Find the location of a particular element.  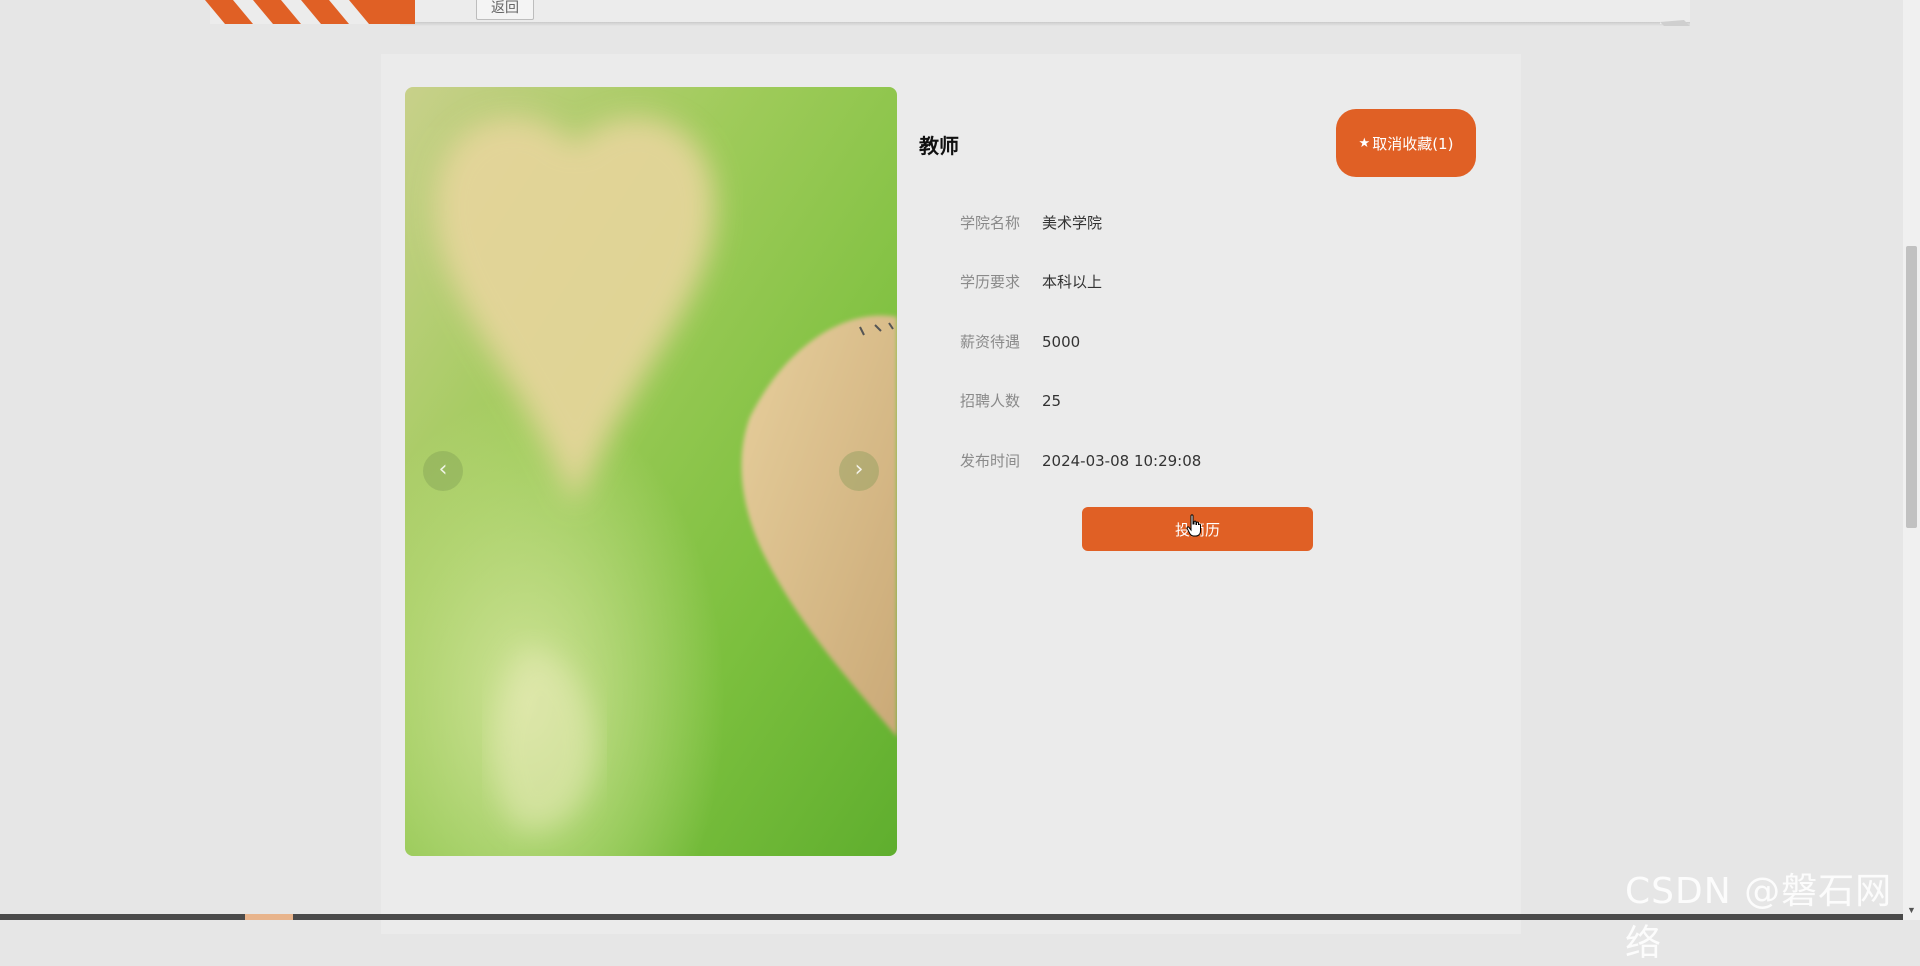

info-label: 薪资待遇 is located at coordinates (989, 342).